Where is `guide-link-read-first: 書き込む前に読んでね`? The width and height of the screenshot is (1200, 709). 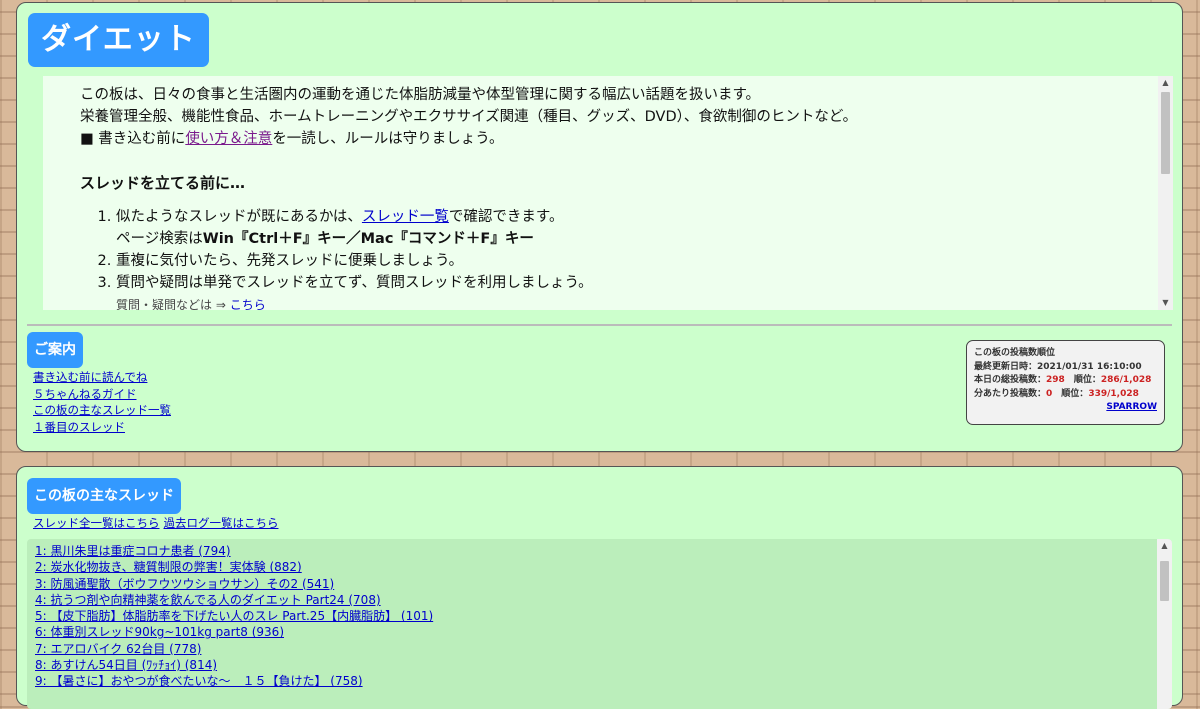 guide-link-read-first: 書き込む前に読んでね is located at coordinates (102, 377).